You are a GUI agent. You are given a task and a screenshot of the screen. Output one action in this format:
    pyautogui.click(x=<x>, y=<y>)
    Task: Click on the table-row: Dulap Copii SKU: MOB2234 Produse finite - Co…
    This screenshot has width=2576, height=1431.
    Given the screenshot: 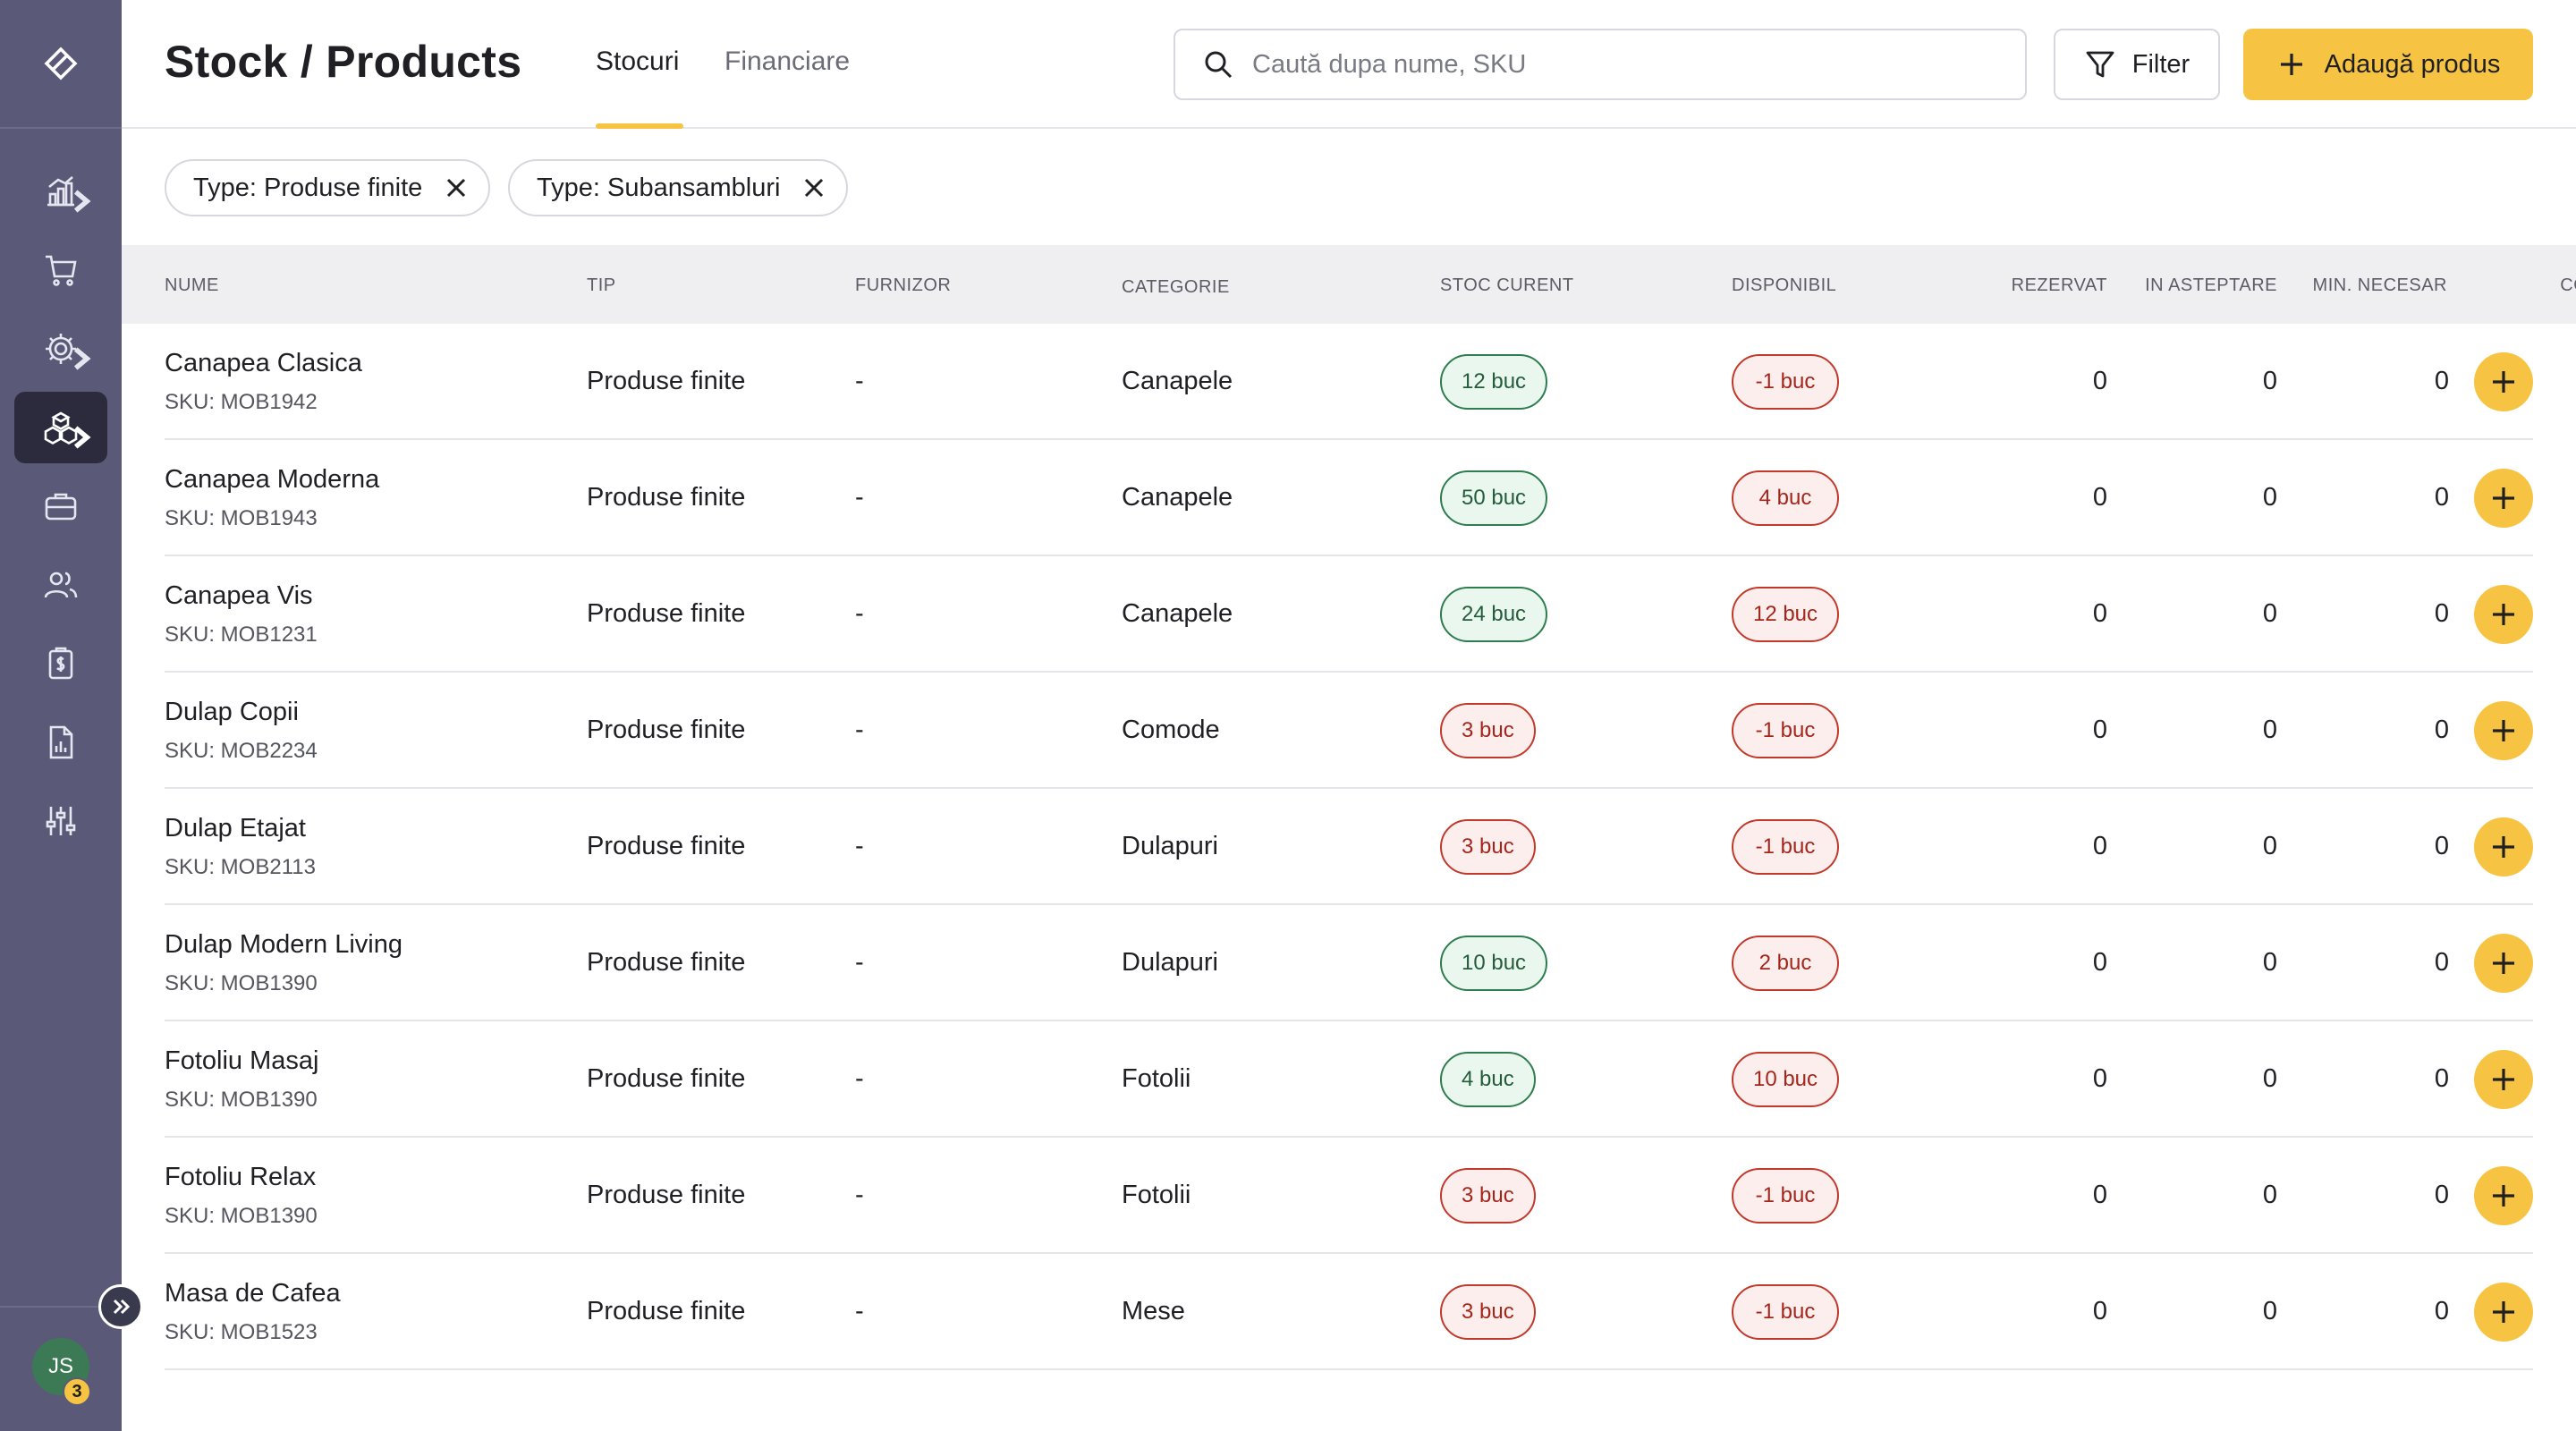 What is the action you would take?
    pyautogui.click(x=1349, y=731)
    